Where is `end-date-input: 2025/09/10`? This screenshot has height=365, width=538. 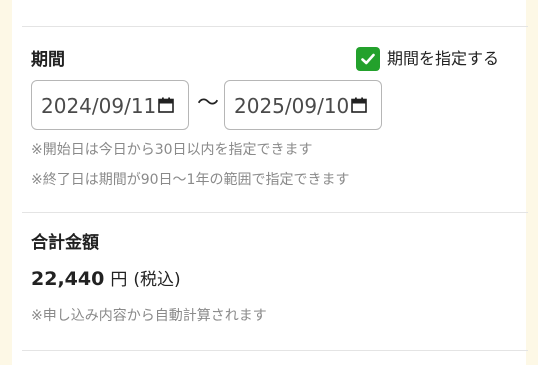 end-date-input: 2025/09/10 is located at coordinates (303, 105).